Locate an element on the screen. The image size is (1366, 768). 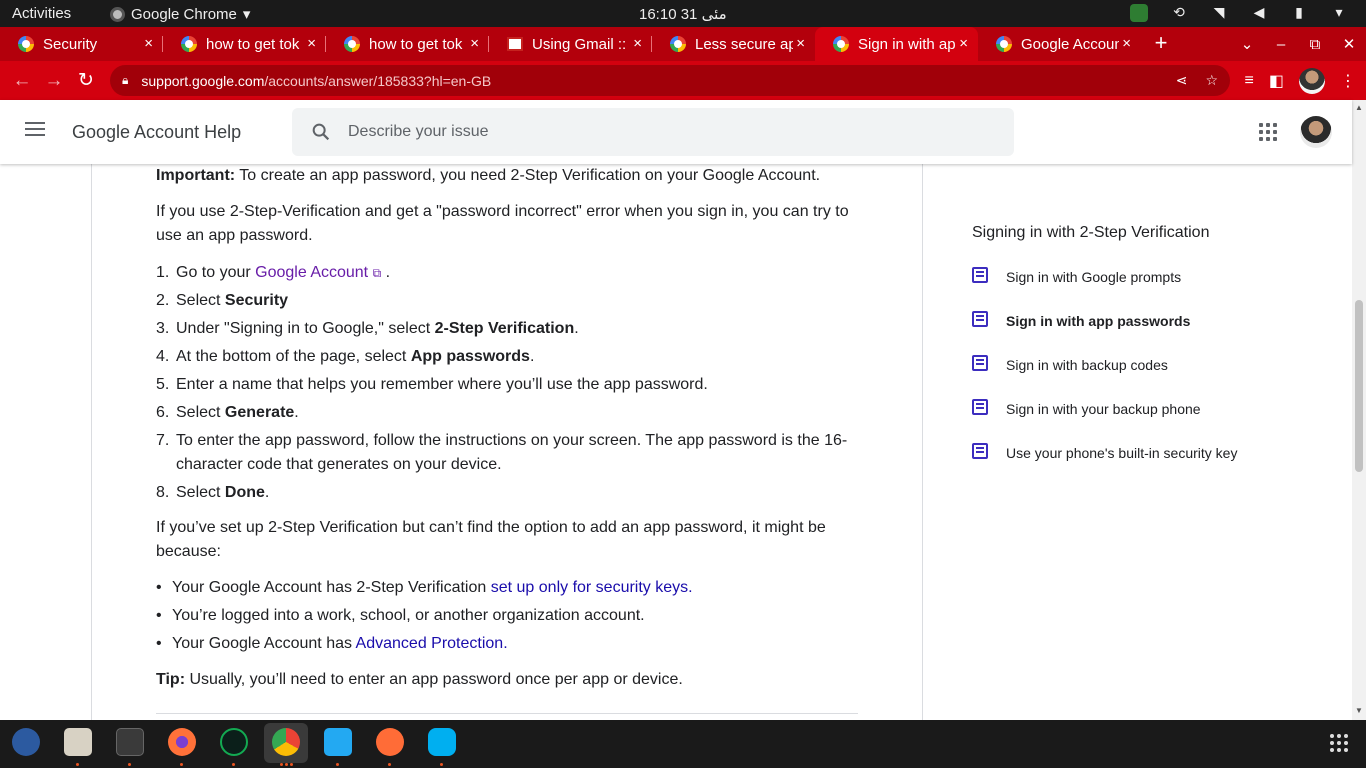
step-text-post: . is located at coordinates (296, 412).